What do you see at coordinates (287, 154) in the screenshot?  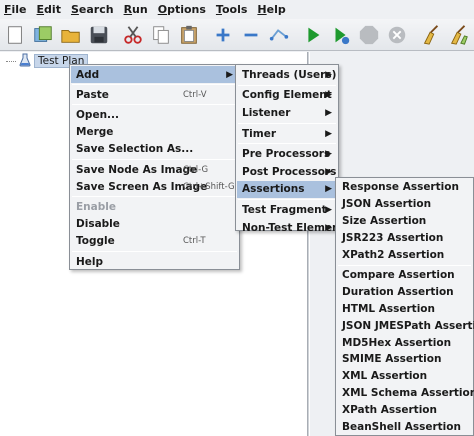 I see `menu-item-pre-processors: Pre Processors ▶` at bounding box center [287, 154].